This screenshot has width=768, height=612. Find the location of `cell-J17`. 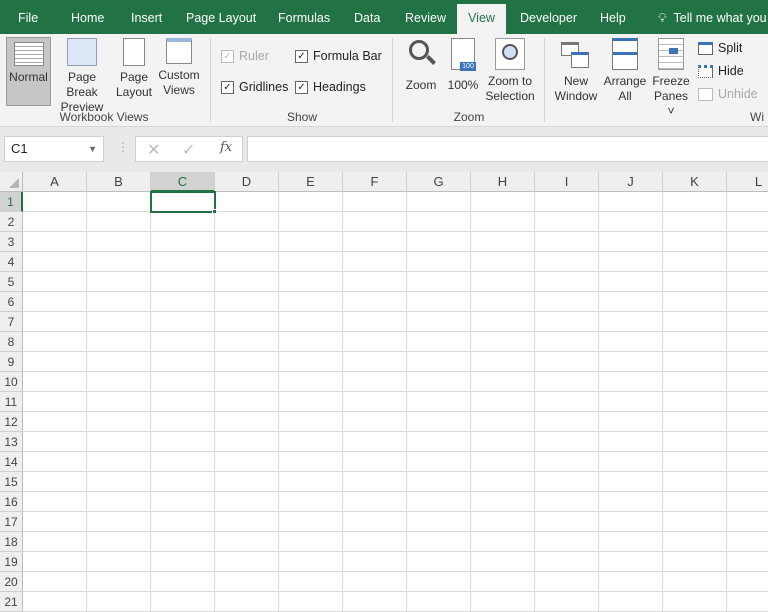

cell-J17 is located at coordinates (631, 522).